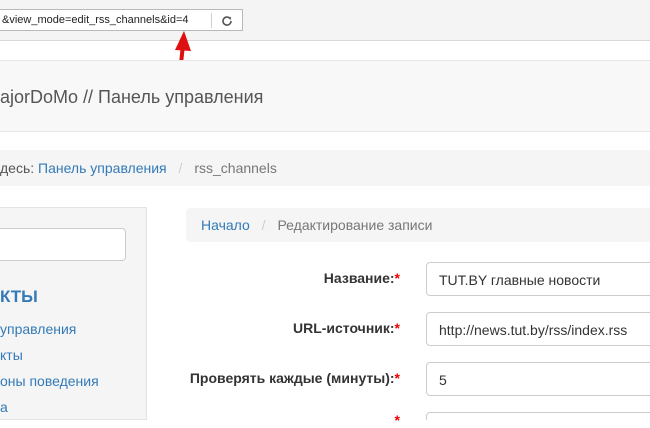 The height and width of the screenshot is (428, 650). What do you see at coordinates (49, 381) in the screenshot?
I see `sidebar-item-behavior-patterns: оны поведения` at bounding box center [49, 381].